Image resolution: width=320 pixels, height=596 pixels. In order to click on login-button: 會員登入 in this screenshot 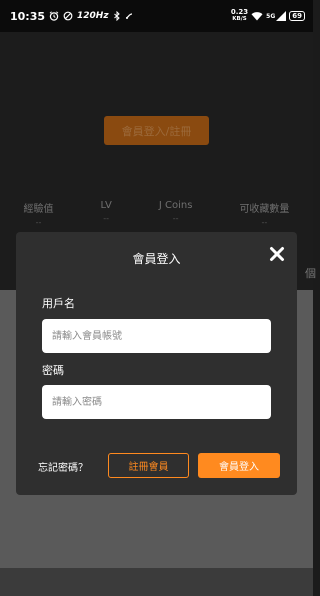, I will do `click(239, 465)`.